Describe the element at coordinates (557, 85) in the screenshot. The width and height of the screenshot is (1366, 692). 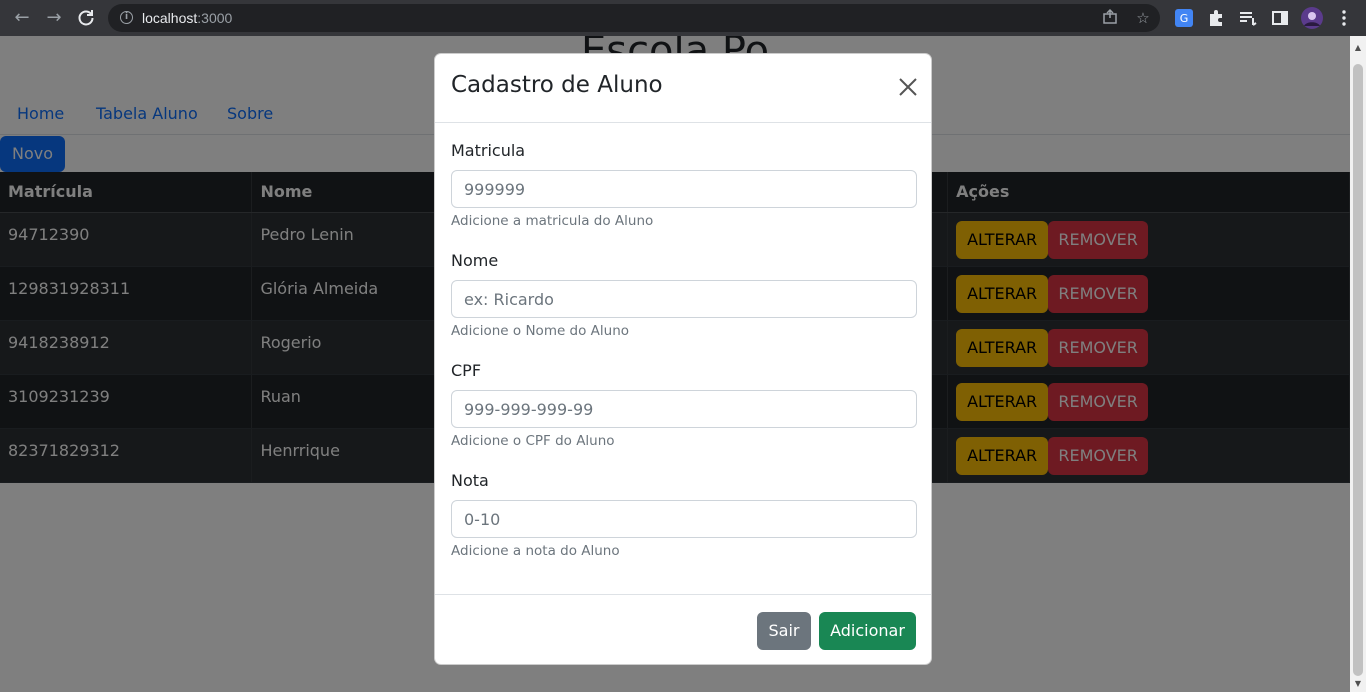
I see `modal-title: Cadastro de Aluno` at that location.